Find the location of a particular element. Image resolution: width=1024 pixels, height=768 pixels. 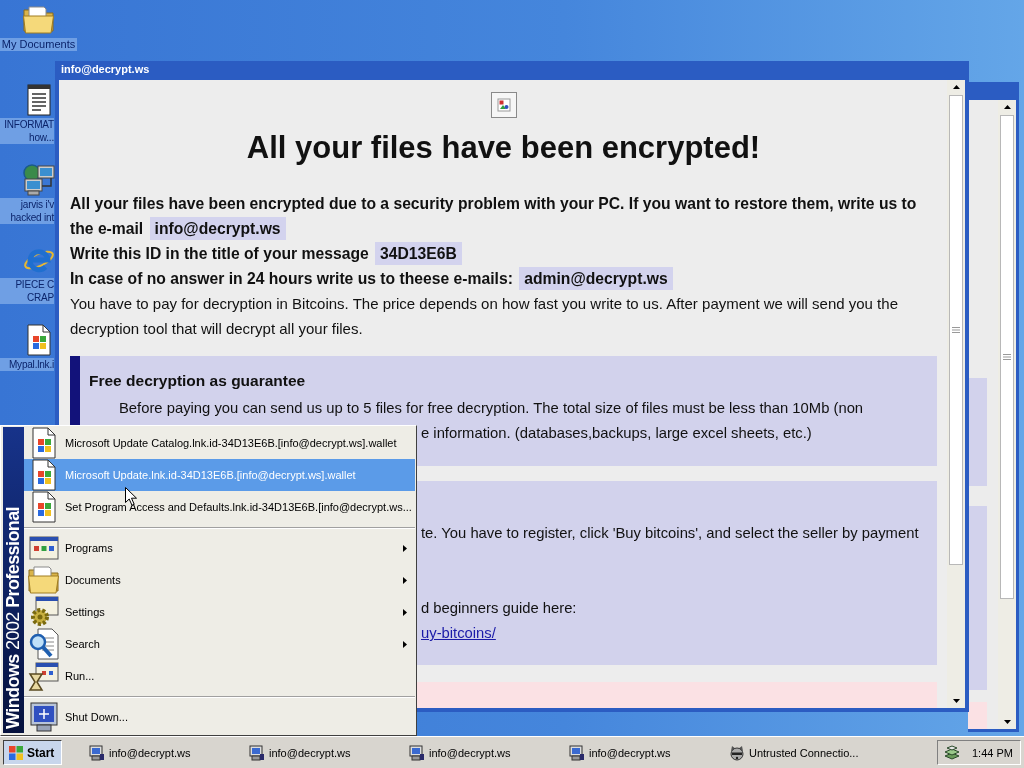

menu-item: Programs is located at coordinates (219, 548).